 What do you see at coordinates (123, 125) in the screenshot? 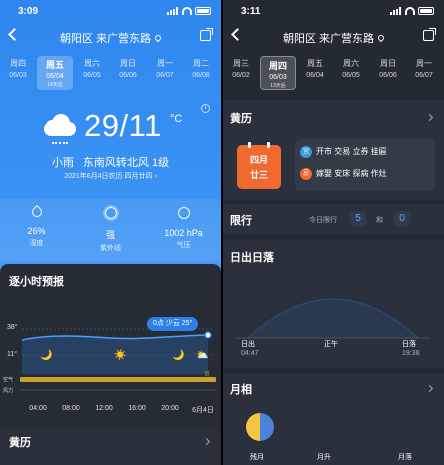
I see `temperature-range: 29/11` at bounding box center [123, 125].